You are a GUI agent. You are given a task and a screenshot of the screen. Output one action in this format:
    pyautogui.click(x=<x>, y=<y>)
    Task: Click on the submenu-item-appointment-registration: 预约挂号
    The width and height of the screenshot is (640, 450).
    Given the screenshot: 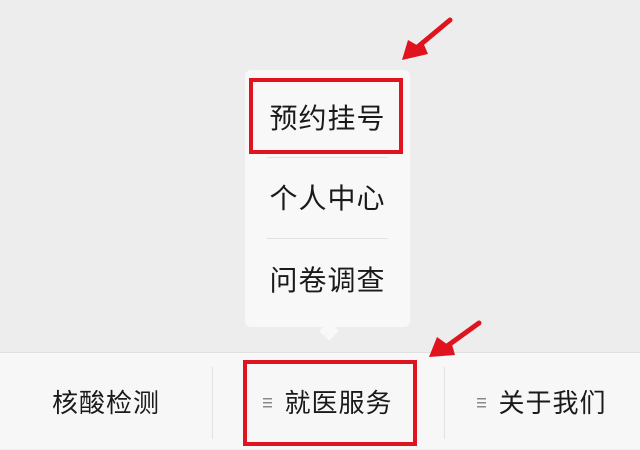 What is the action you would take?
    pyautogui.click(x=327, y=117)
    